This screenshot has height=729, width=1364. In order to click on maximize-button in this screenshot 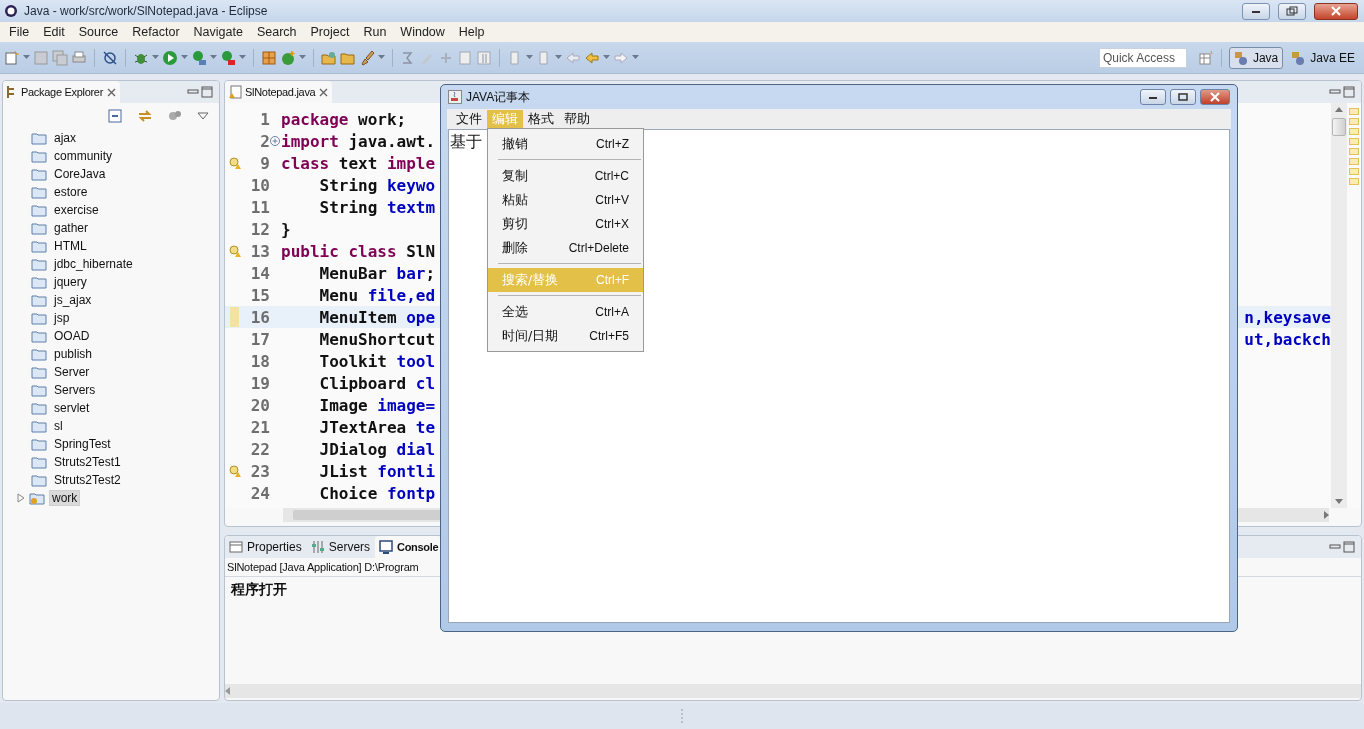, I will do `click(1183, 97)`.